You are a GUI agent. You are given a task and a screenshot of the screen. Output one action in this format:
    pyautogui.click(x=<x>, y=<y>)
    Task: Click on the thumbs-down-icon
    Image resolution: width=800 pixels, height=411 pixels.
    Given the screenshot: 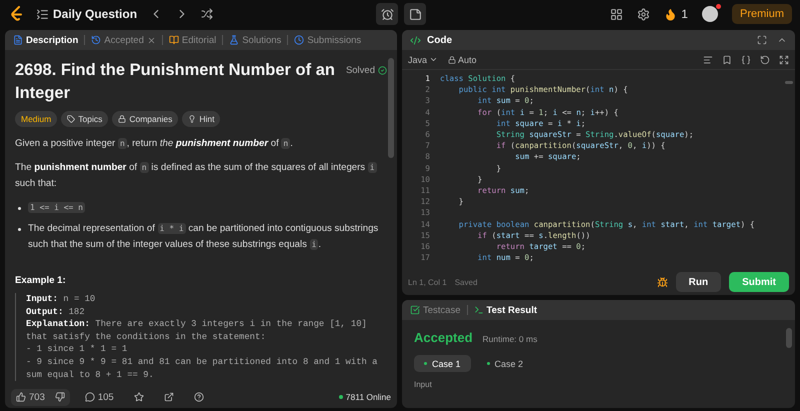 What is the action you would take?
    pyautogui.click(x=59, y=397)
    